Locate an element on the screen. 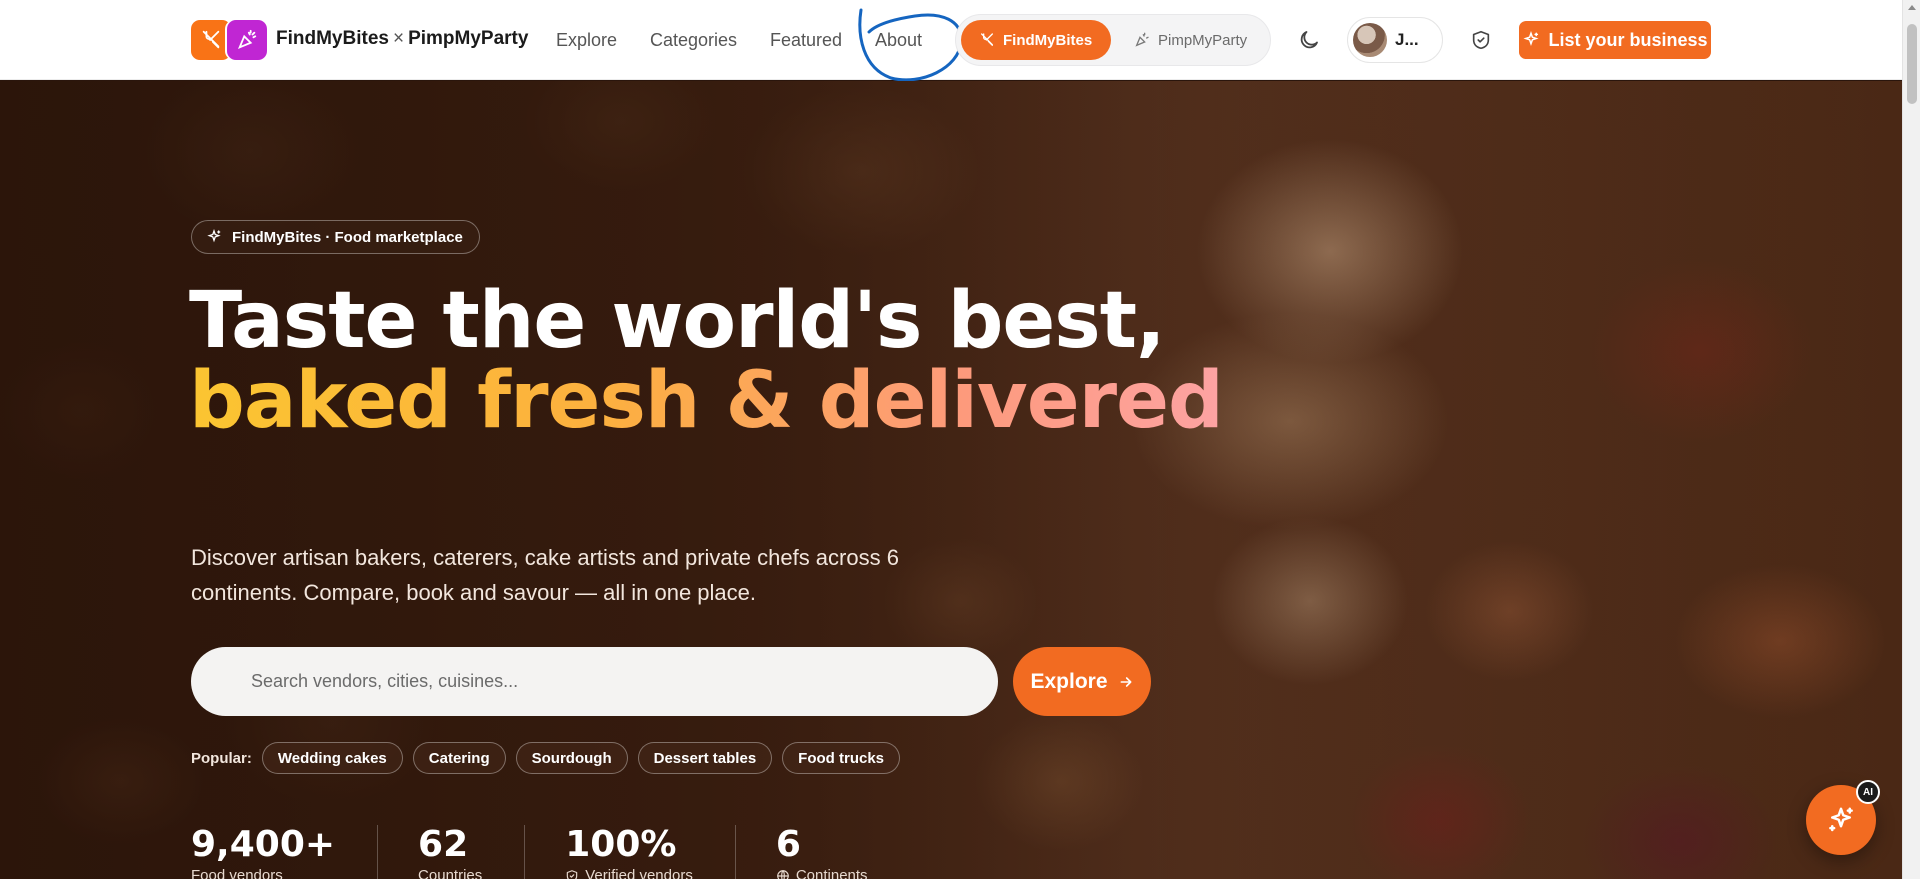  tag-food-trucks: Food trucks is located at coordinates (841, 758).